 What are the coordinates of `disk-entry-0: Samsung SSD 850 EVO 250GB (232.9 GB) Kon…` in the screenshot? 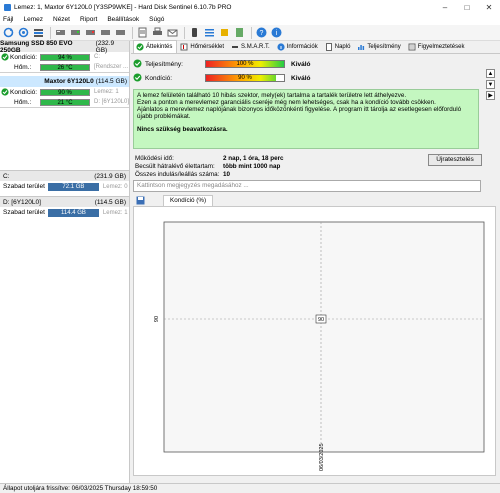 It's located at (64, 56).